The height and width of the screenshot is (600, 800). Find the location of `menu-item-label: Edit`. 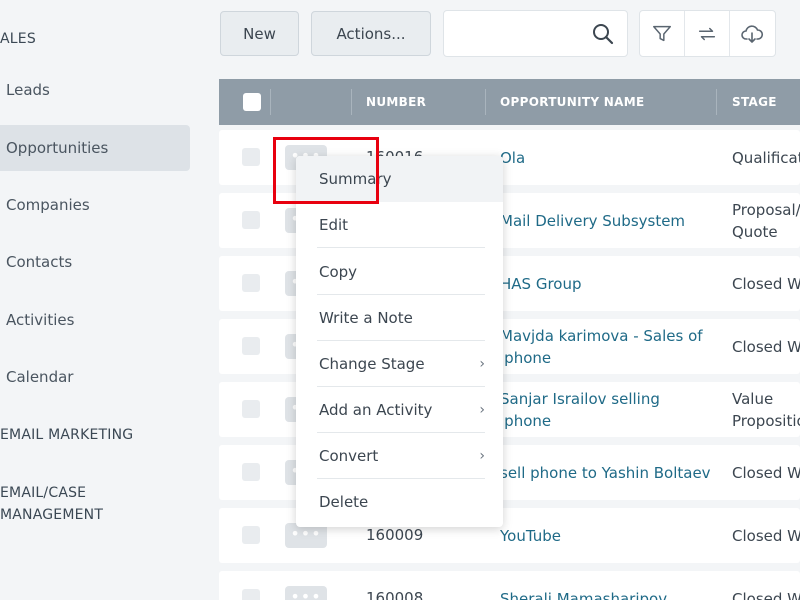

menu-item-label: Edit is located at coordinates (334, 225).